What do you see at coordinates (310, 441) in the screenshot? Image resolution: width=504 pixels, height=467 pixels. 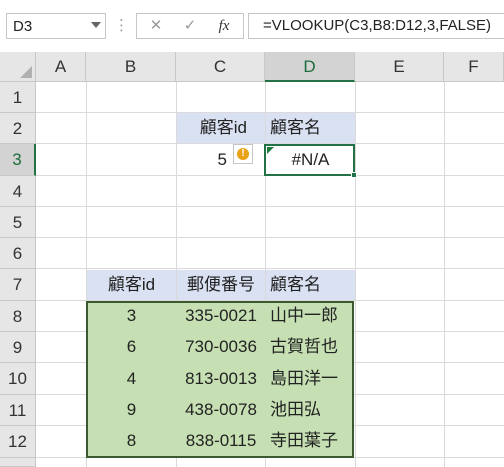 I see `table-cell-name: 寺田葉子` at bounding box center [310, 441].